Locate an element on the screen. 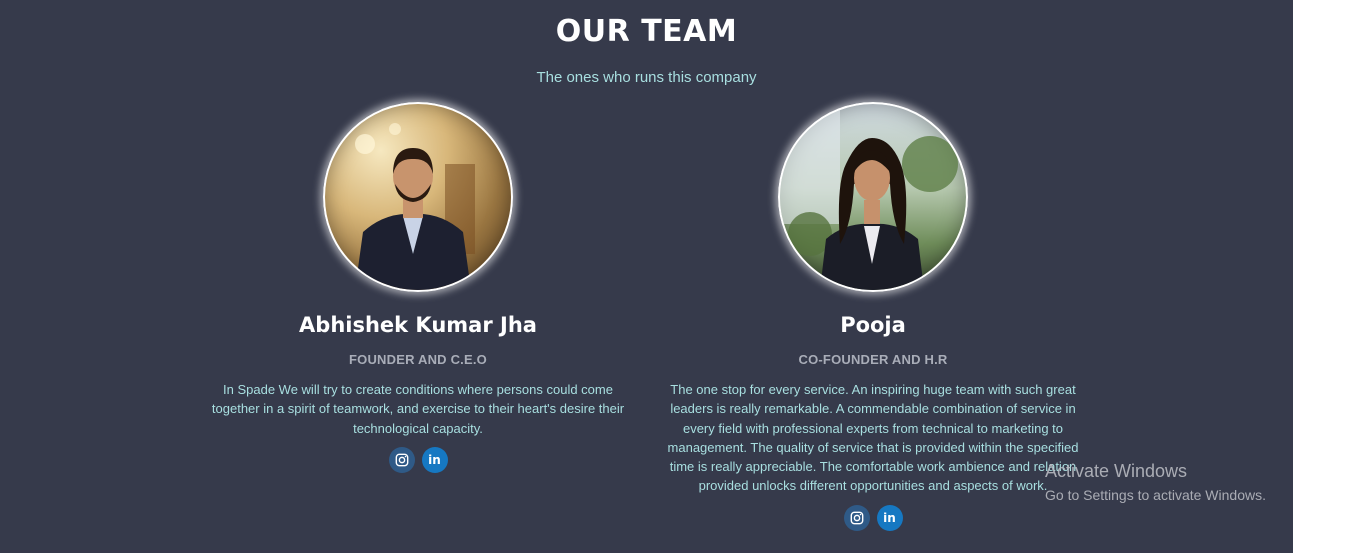  section-subtitle: The ones who runs this company is located at coordinates (646, 77).